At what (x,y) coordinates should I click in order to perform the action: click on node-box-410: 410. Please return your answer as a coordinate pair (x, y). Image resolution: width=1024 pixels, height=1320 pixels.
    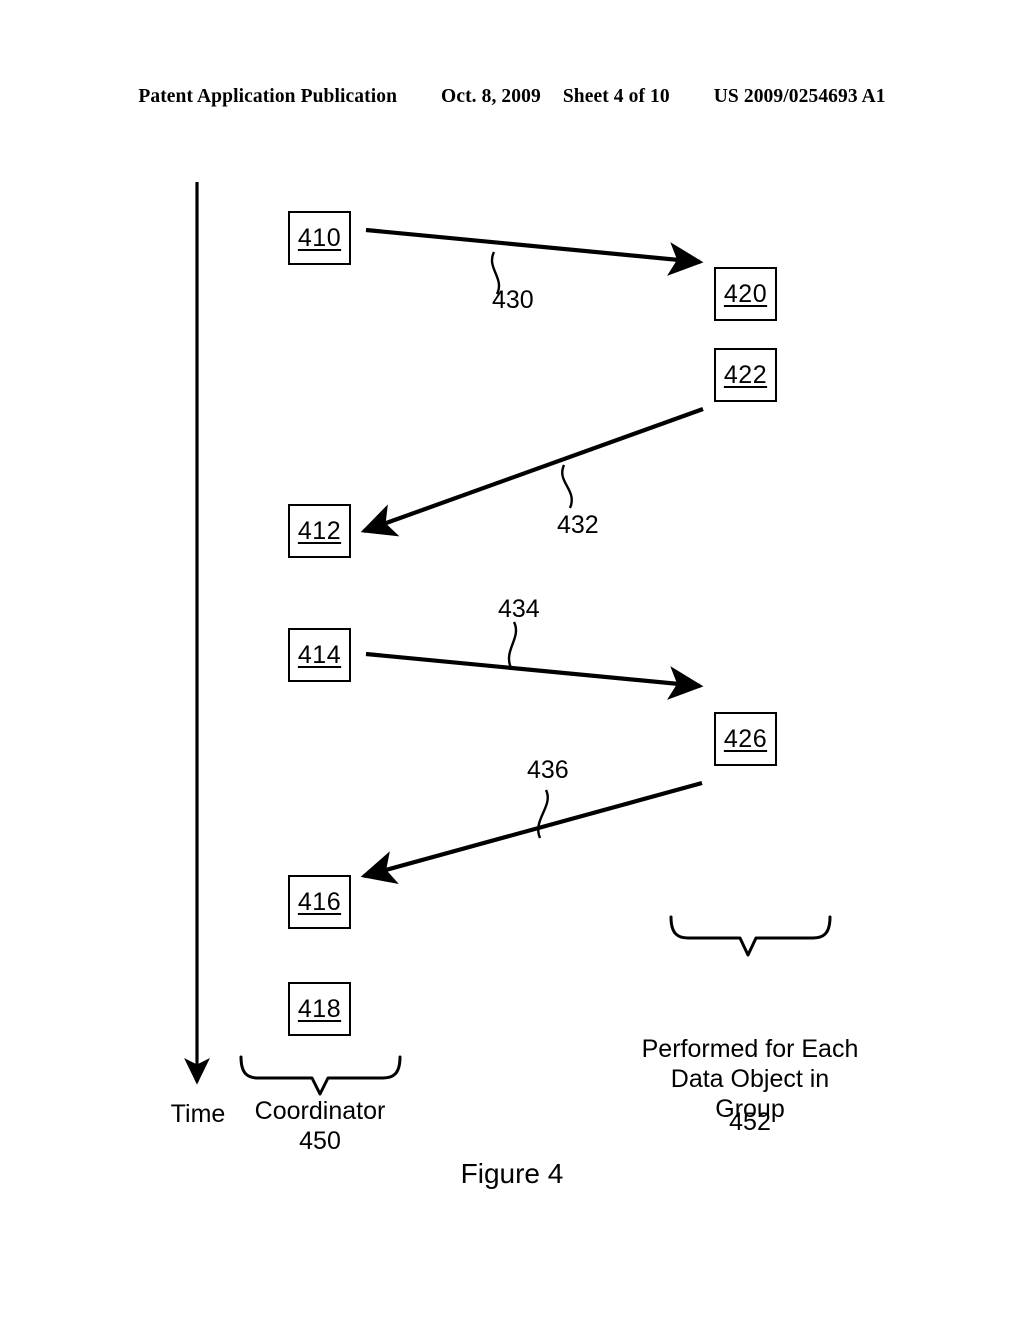
    Looking at the image, I should click on (319, 238).